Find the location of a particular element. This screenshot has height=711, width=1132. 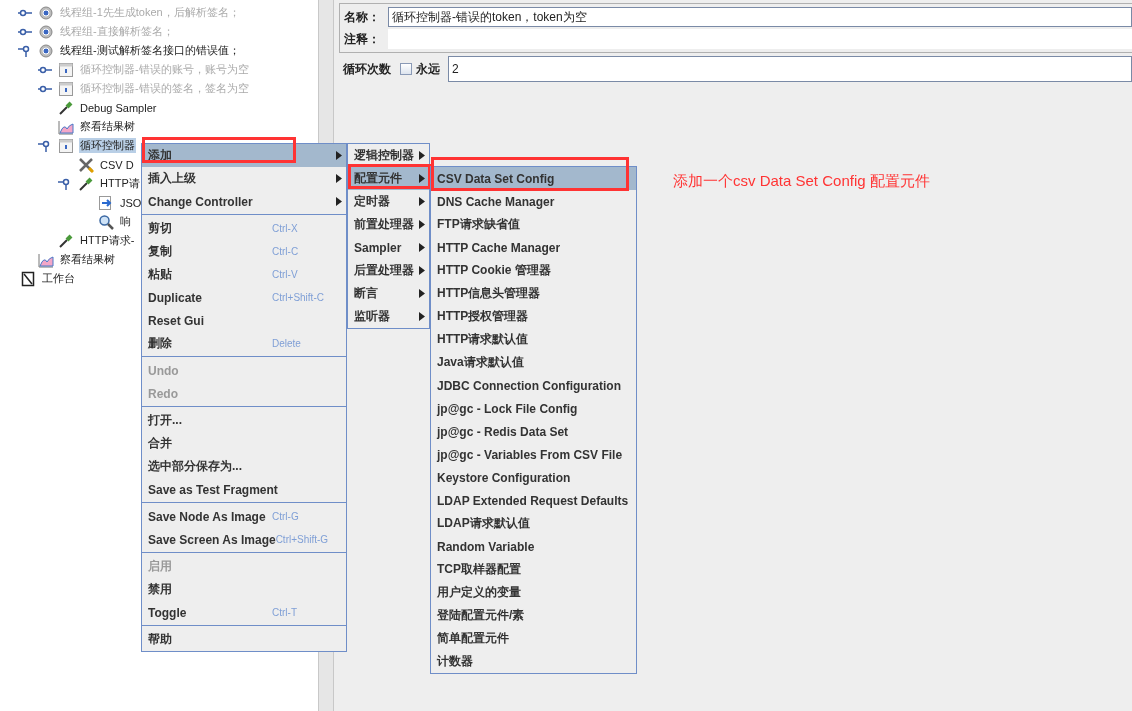

tree-item: HTTP请求- is located at coordinates (107, 240).